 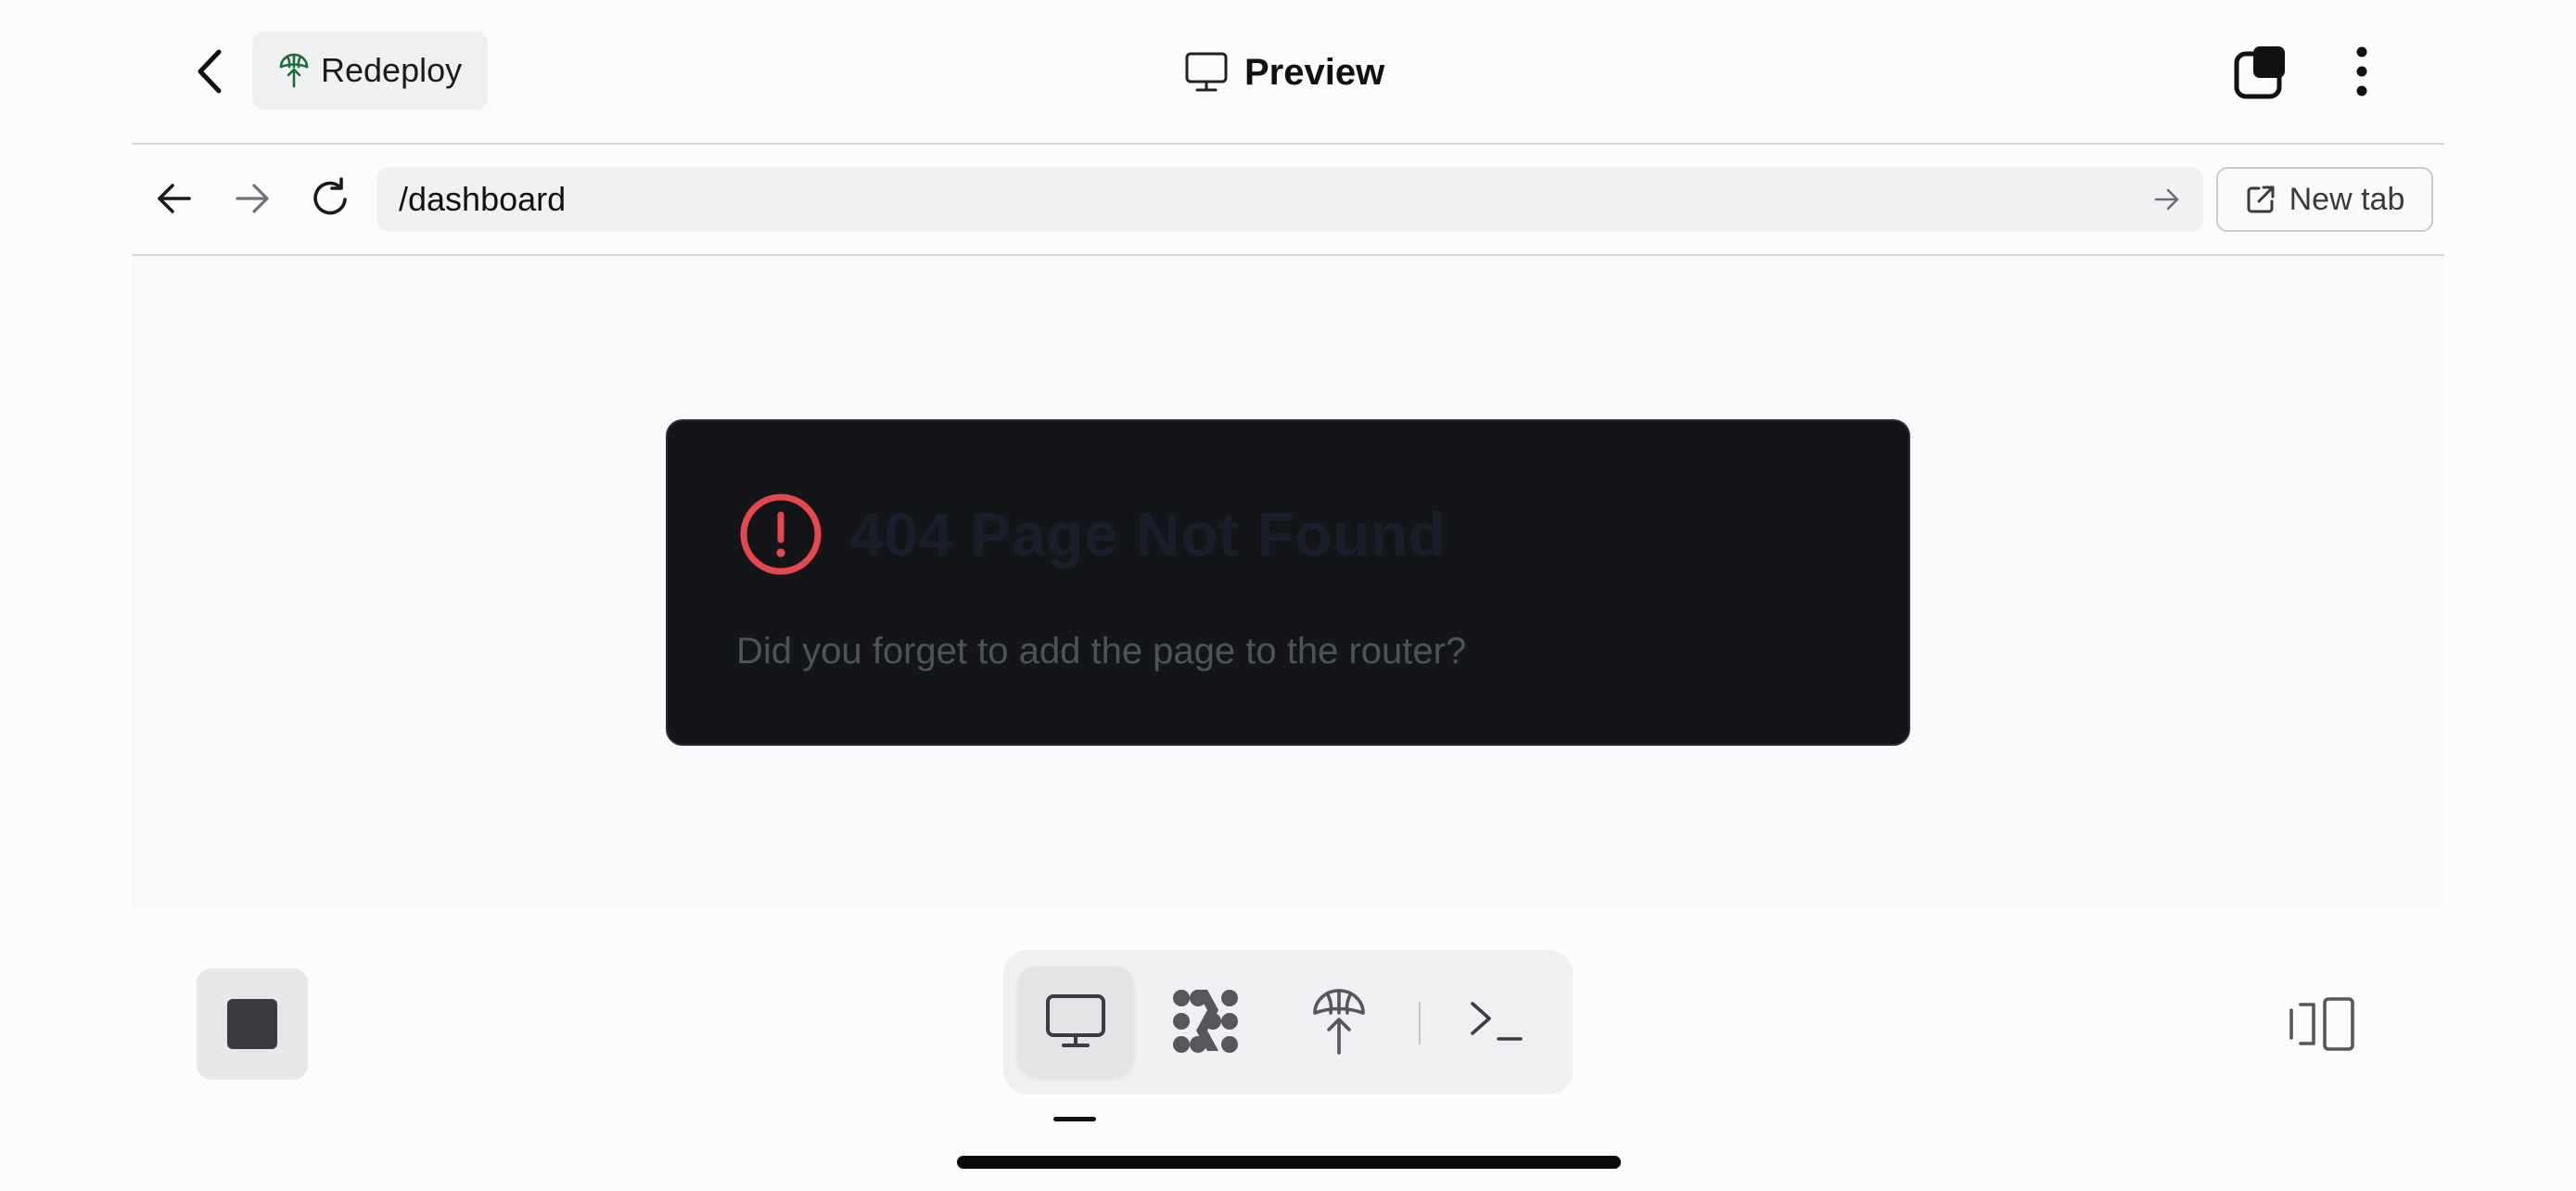 I want to click on reload-button, so click(x=330, y=198).